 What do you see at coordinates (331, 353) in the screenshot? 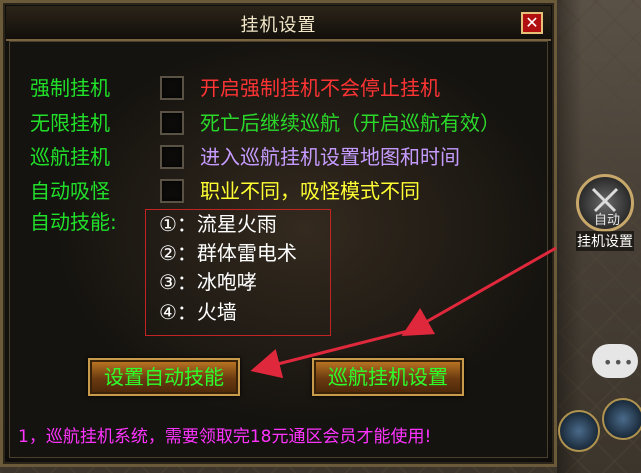
I see `arrow-to-skill-button` at bounding box center [331, 353].